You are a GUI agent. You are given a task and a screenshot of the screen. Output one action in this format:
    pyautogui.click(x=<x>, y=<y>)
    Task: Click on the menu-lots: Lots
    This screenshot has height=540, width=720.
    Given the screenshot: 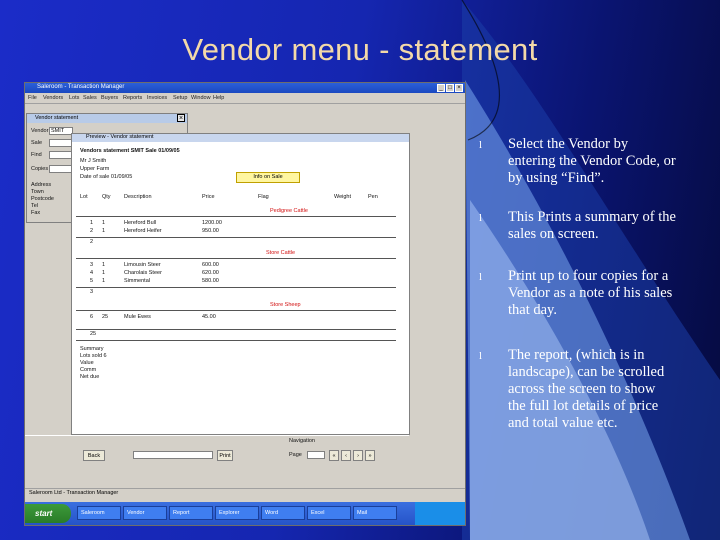 What is the action you would take?
    pyautogui.click(x=74, y=98)
    